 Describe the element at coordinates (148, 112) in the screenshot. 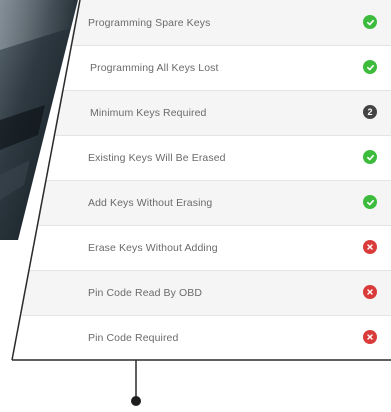

I see `feature-label: Minimum Keys Required` at that location.